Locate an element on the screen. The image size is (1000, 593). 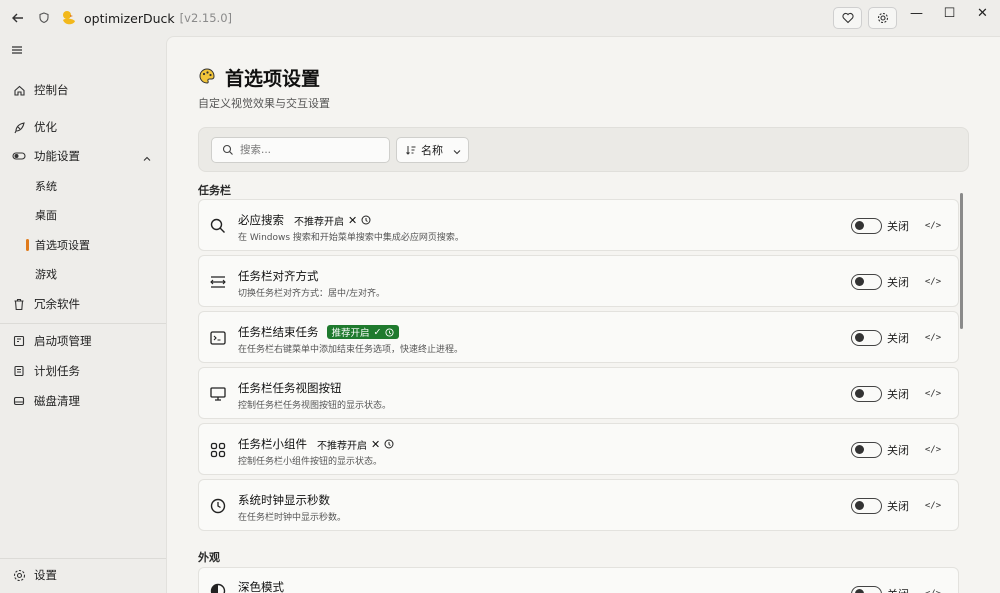
setting-description: 在任务栏时钟中显示秒数。 is located at coordinates (292, 518).